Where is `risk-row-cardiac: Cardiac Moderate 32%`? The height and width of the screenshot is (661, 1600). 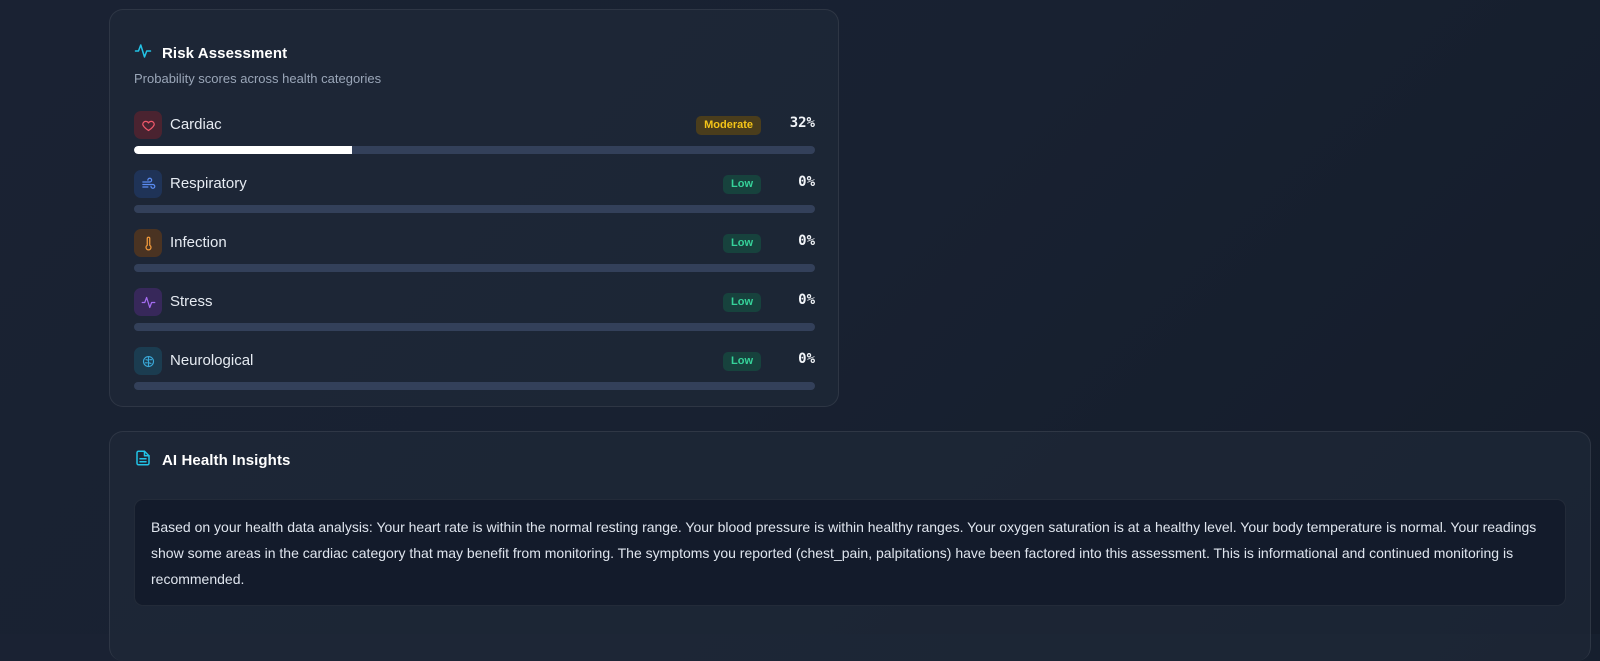 risk-row-cardiac: Cardiac Moderate 32% is located at coordinates (474, 140).